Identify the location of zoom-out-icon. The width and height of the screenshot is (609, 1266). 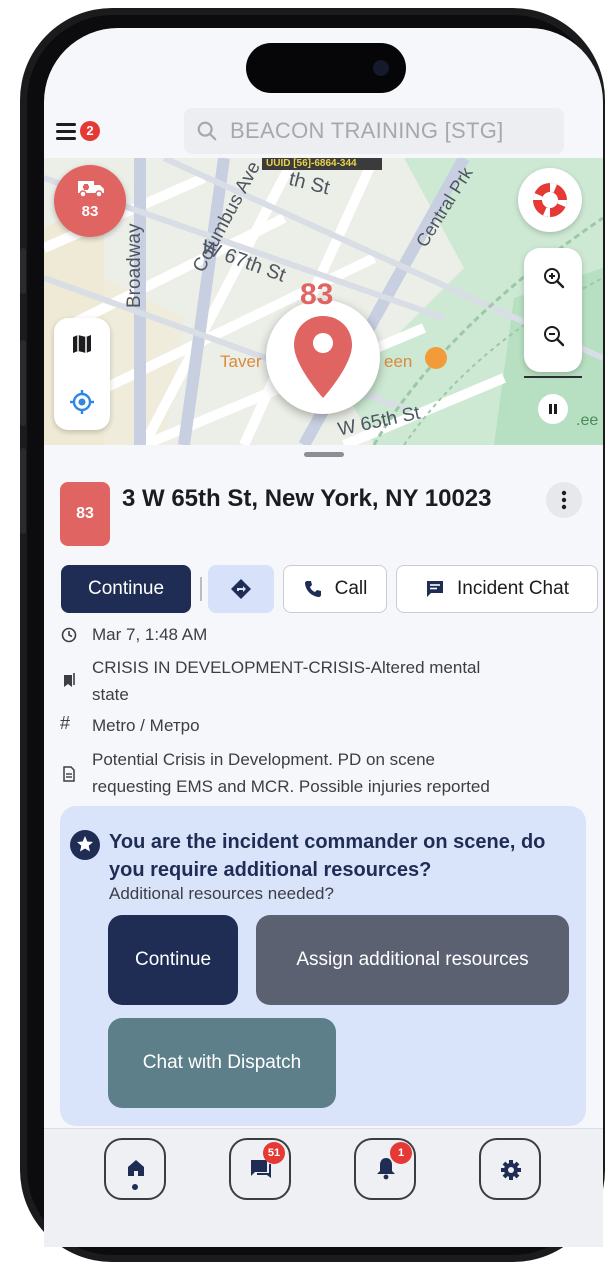
(554, 336).